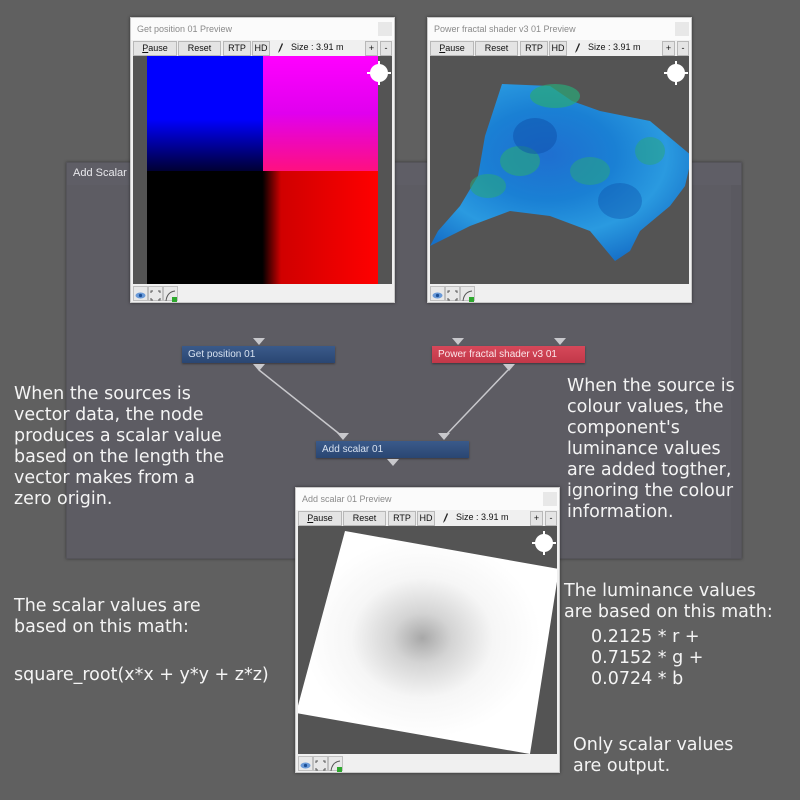  What do you see at coordinates (141, 675) in the screenshot?
I see `note-scalar-math-formula: square_root(x*x + y*y + z*z)` at bounding box center [141, 675].